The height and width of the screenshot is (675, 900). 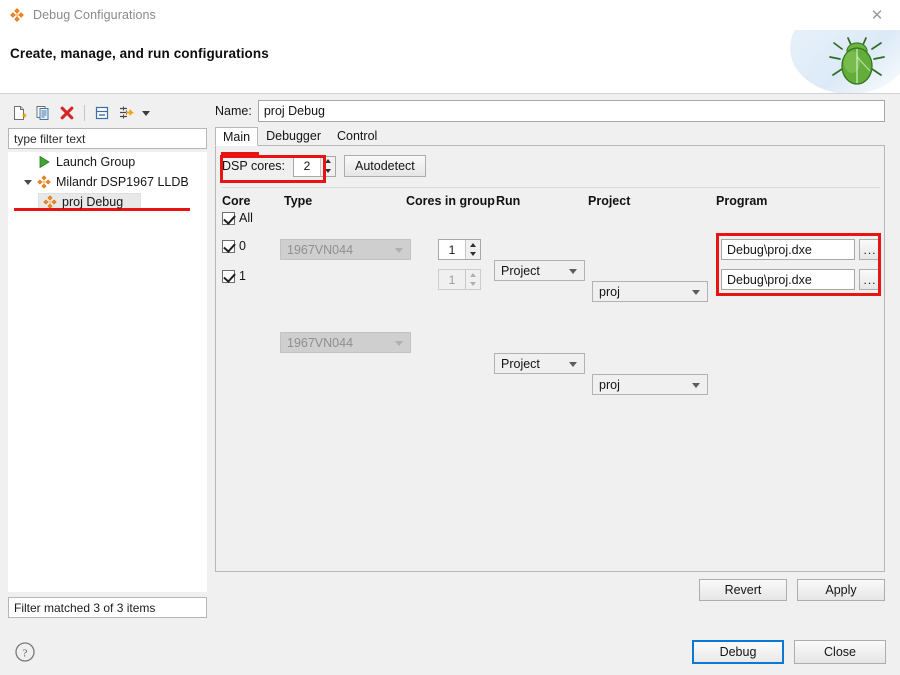 I want to click on tree-item-milandr-dsp1967-lldb: Milandr DSP1967 LLDB, so click(x=107, y=182).